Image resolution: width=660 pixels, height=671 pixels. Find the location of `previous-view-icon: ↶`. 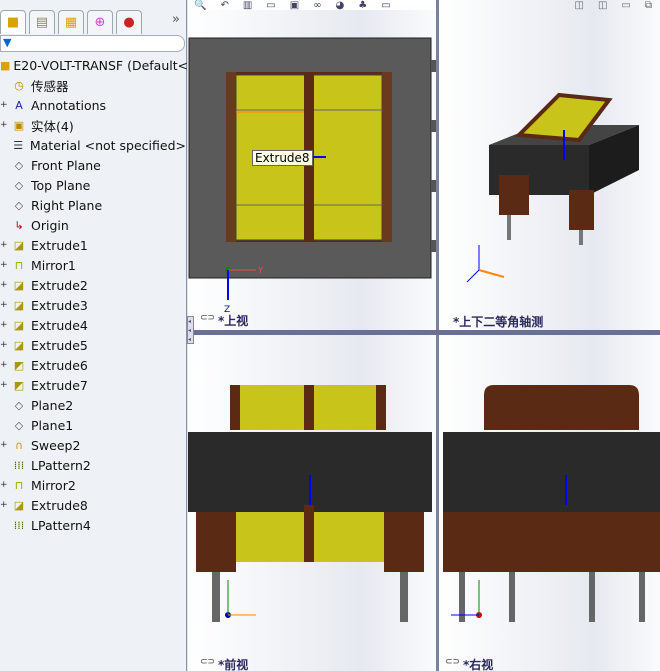

previous-view-icon: ↶ is located at coordinates (224, 5).